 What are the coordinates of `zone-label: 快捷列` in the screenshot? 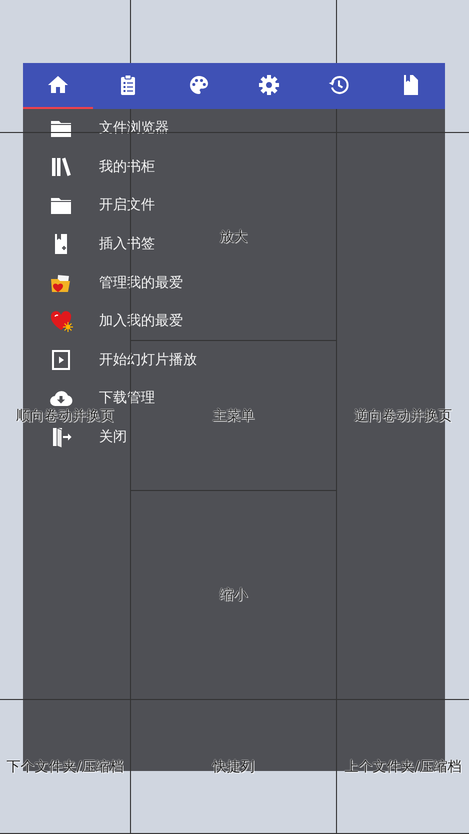 It's located at (233, 767).